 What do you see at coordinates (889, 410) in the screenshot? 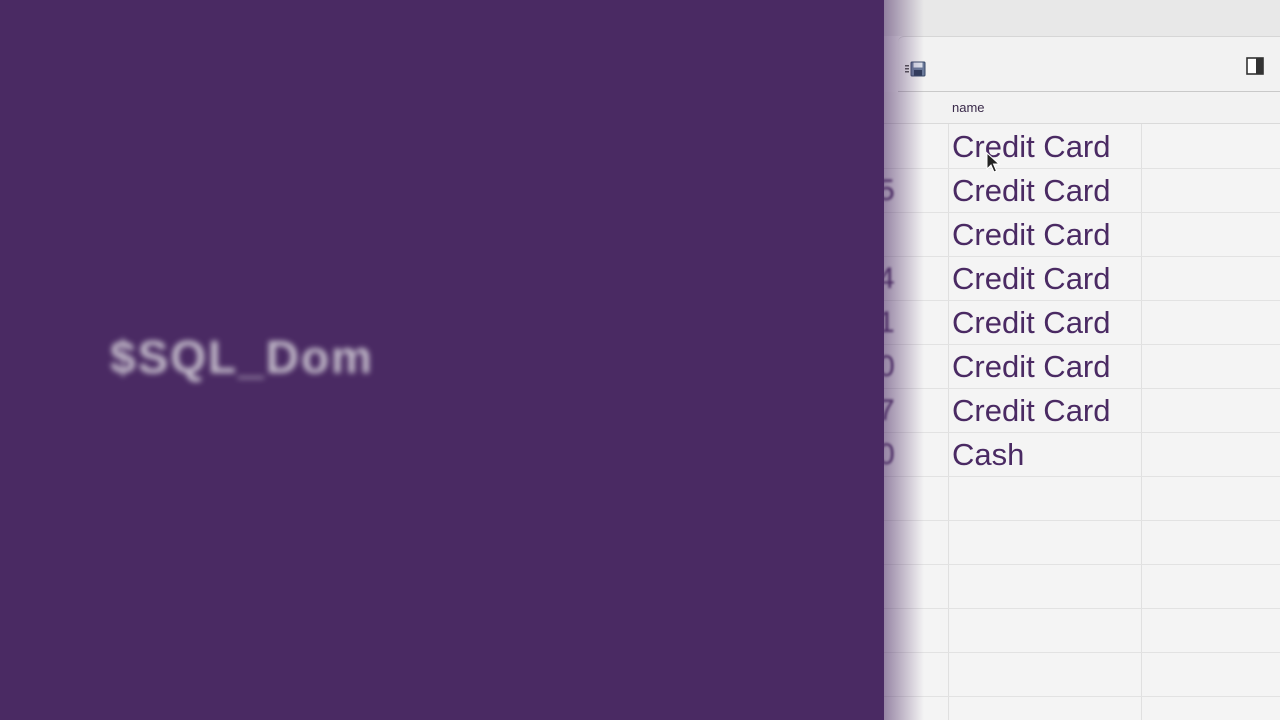
I see `row-index: 7` at bounding box center [889, 410].